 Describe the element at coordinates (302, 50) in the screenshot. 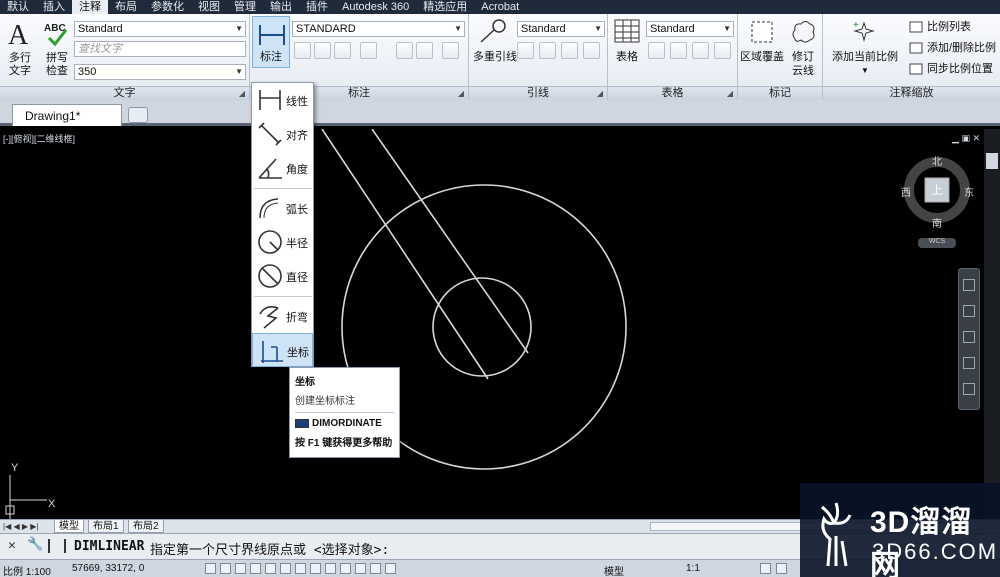

I see `quick-dim-icon` at that location.